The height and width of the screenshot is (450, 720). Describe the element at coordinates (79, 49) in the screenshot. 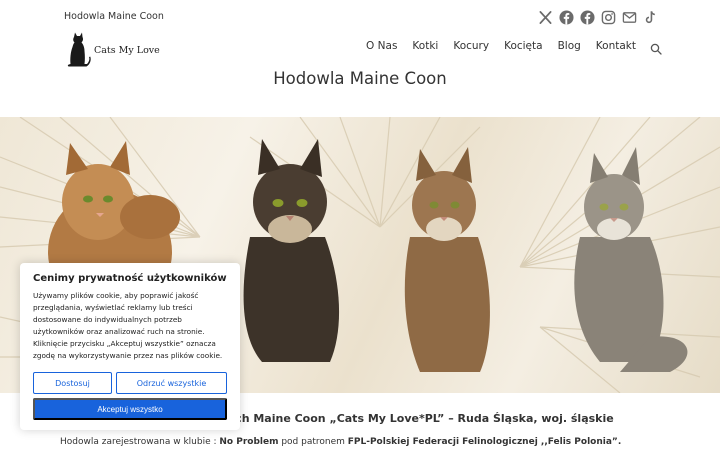

I see `cat-silhouette-icon` at that location.